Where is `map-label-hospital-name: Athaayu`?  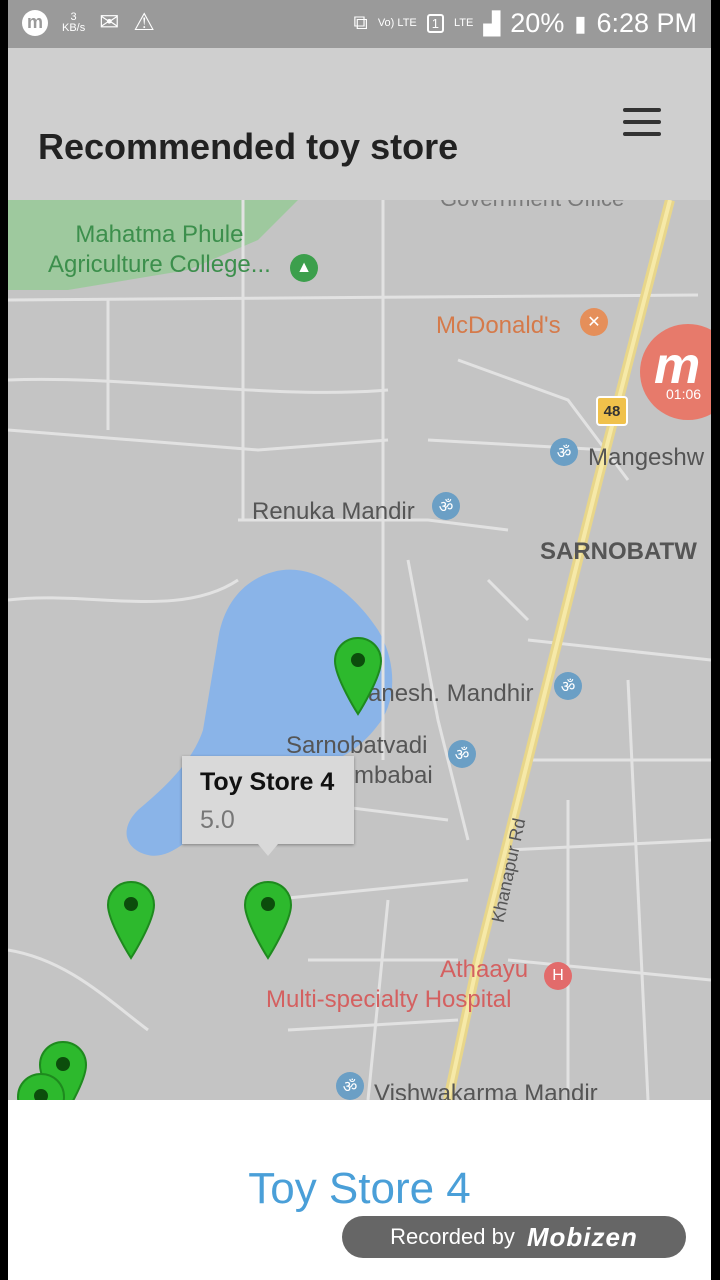
map-label-hospital-name: Athaayu is located at coordinates (484, 969).